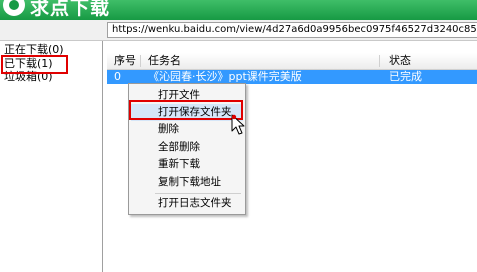  What do you see at coordinates (198, 193) in the screenshot?
I see `menu-separator` at bounding box center [198, 193].